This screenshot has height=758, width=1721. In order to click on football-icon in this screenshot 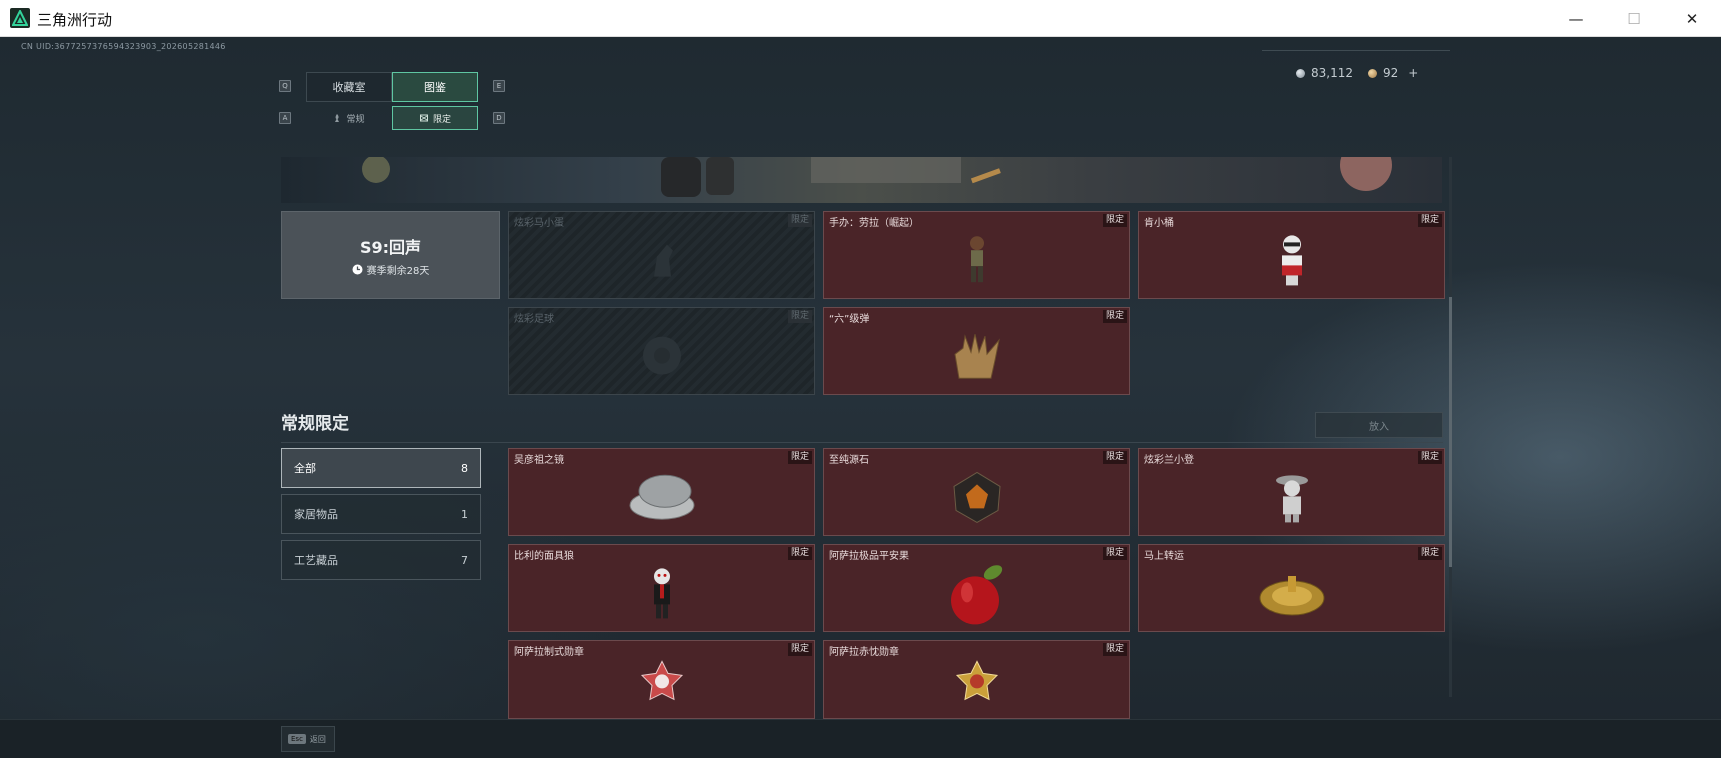, I will do `click(661, 355)`.